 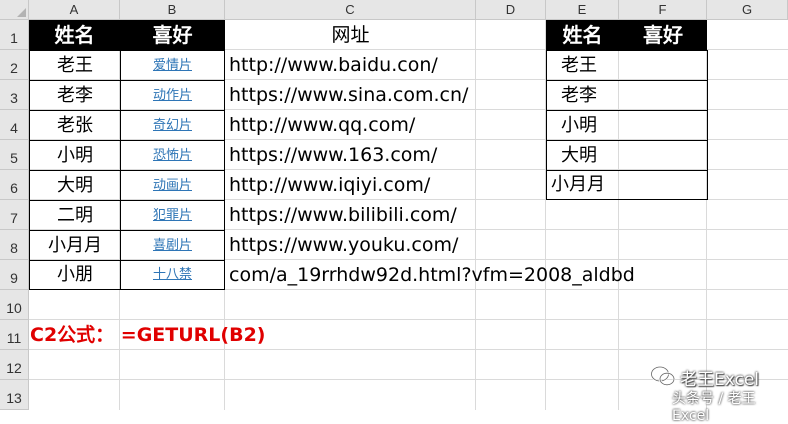 What do you see at coordinates (627, 95) in the screenshot?
I see `table2-name-cell: 老李` at bounding box center [627, 95].